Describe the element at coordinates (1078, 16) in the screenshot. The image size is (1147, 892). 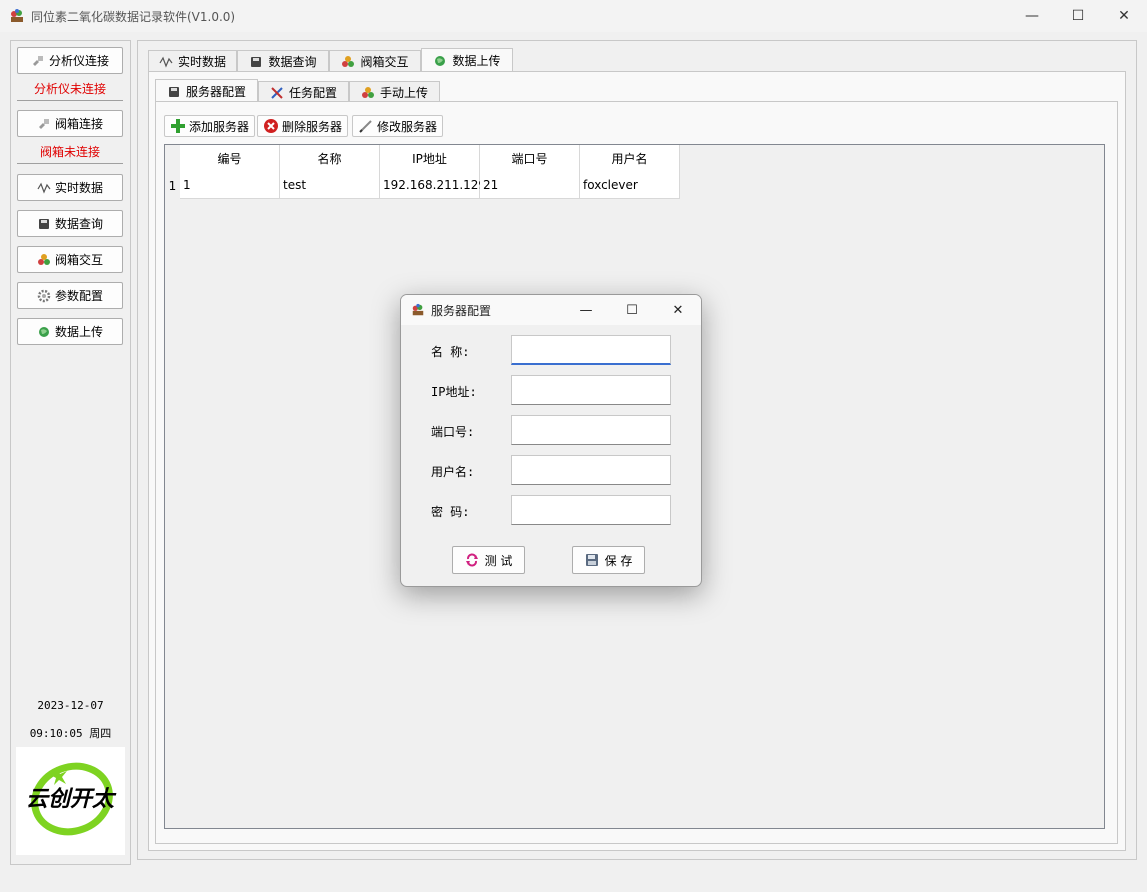
I see `maximize-button: ☐` at that location.